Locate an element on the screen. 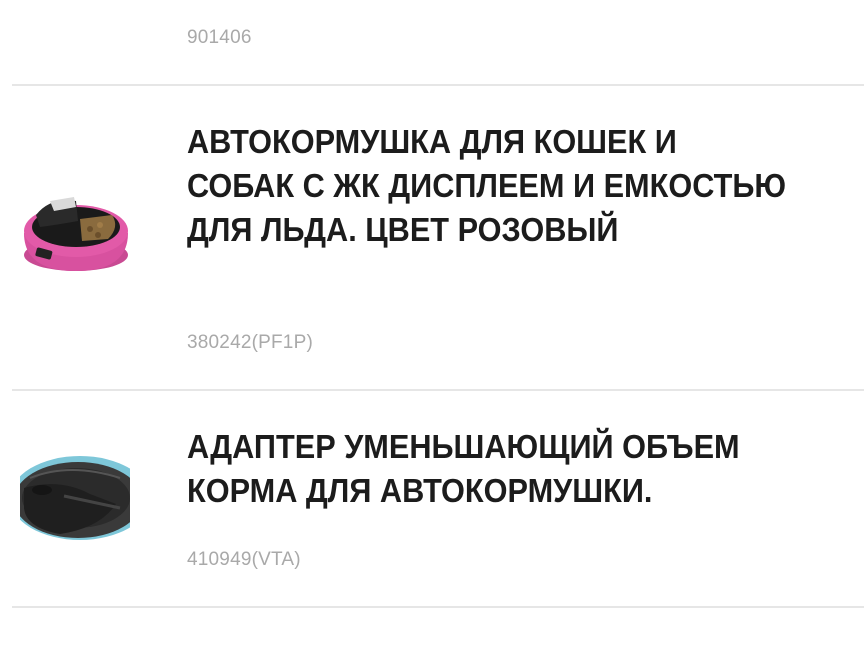 This screenshot has width=864, height=648. feeder-adapter-image is located at coordinates (75, 498).